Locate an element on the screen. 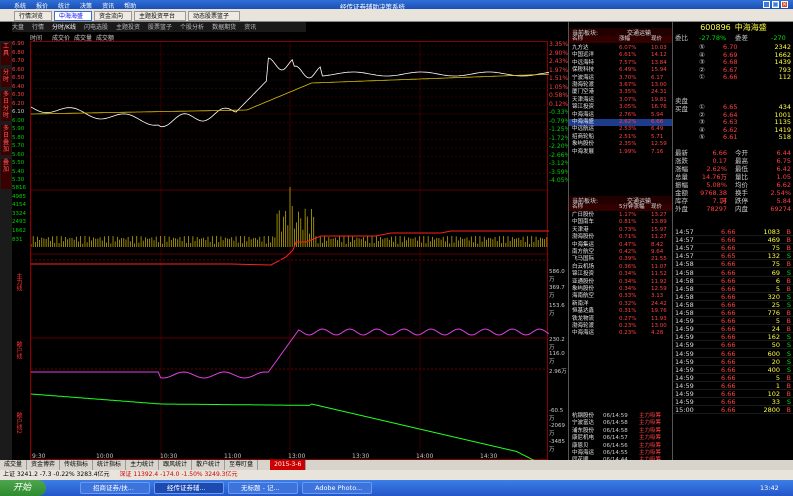  table-row: 恒基达鑫 0.31% 19.76 is located at coordinates (621, 311).